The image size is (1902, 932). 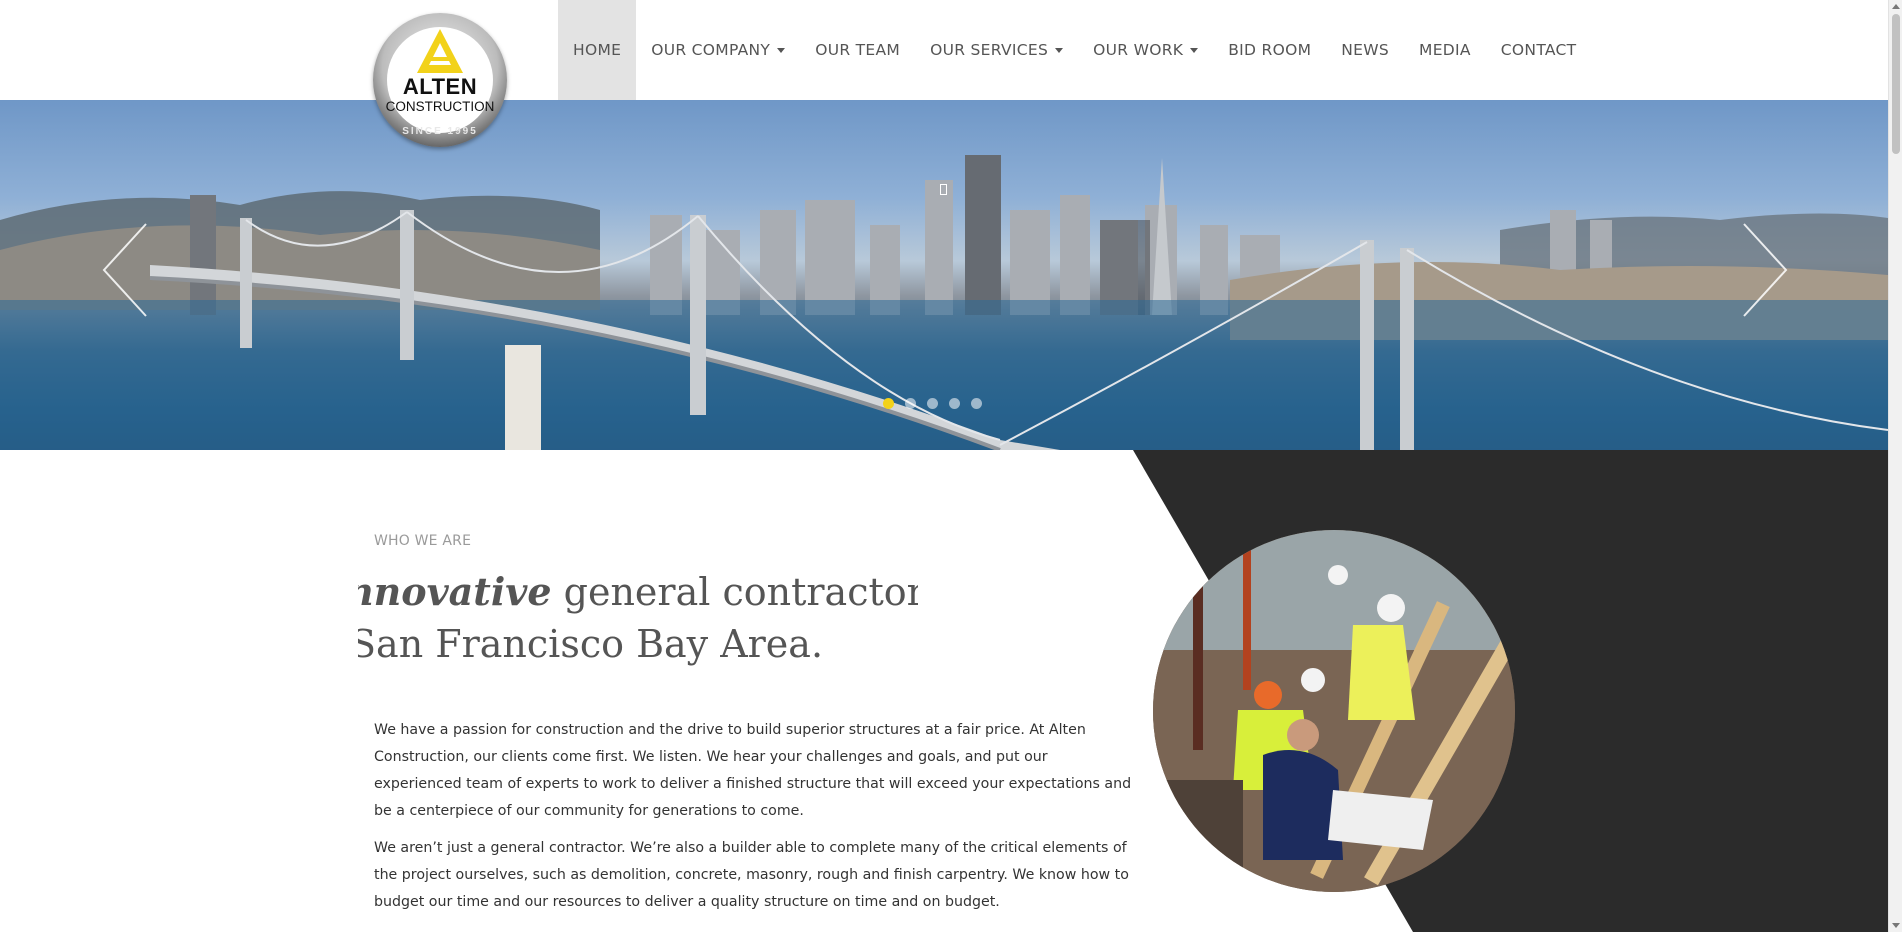 I want to click on nav-label: CONTACT, so click(x=1538, y=50).